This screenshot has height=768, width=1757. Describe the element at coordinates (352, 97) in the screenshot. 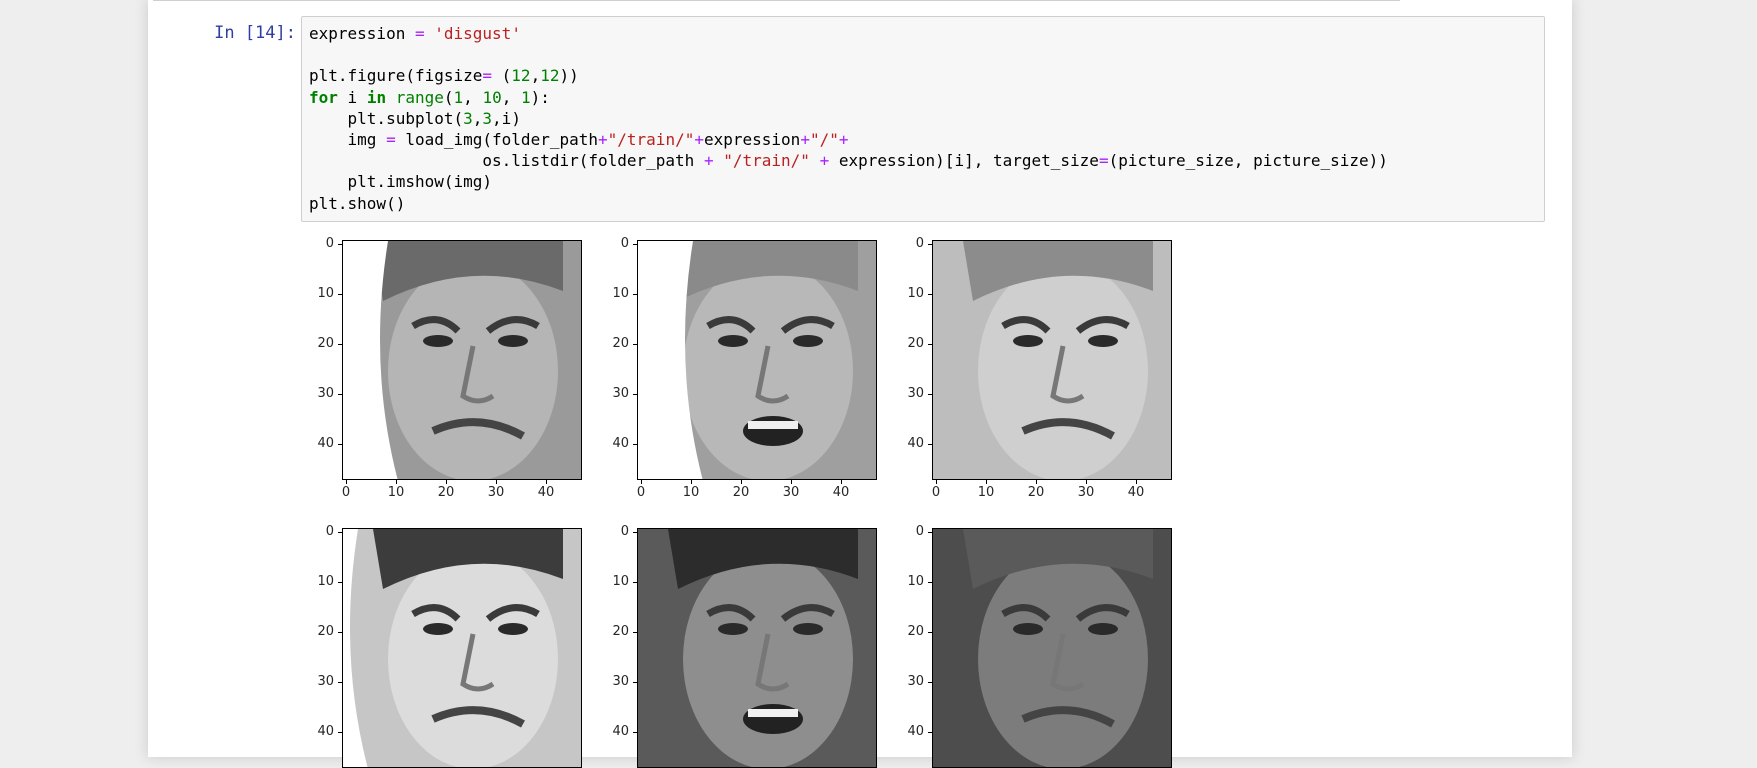

I see `code-token-plain: i` at that location.